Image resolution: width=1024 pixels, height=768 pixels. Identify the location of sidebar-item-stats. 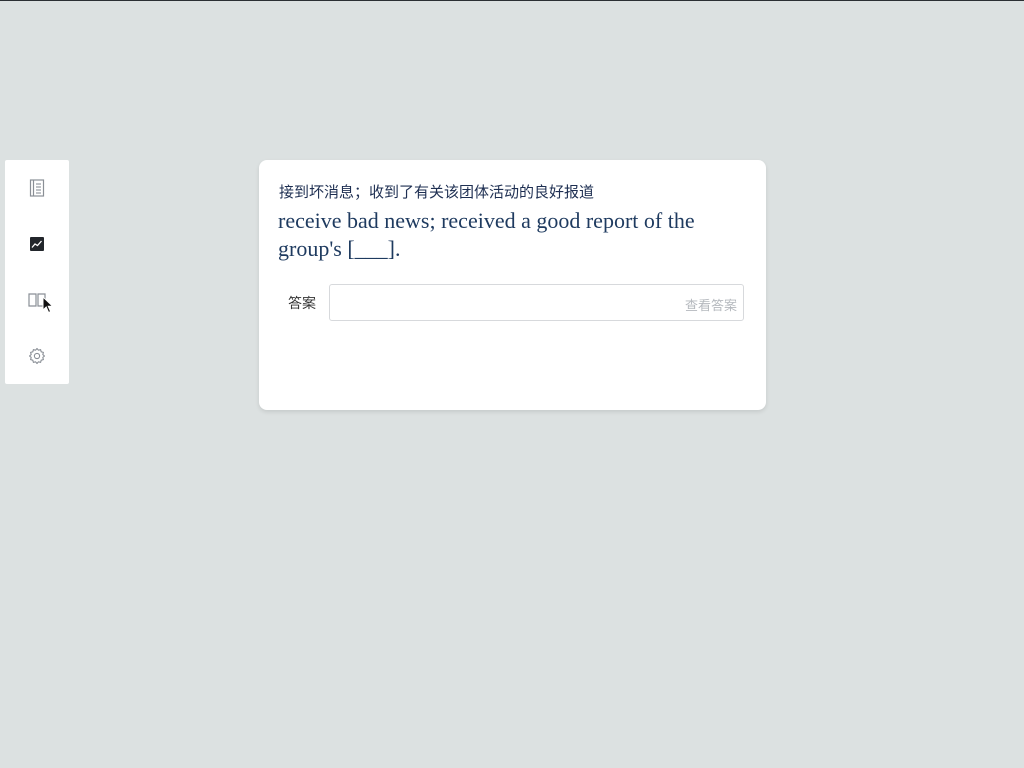
(37, 244).